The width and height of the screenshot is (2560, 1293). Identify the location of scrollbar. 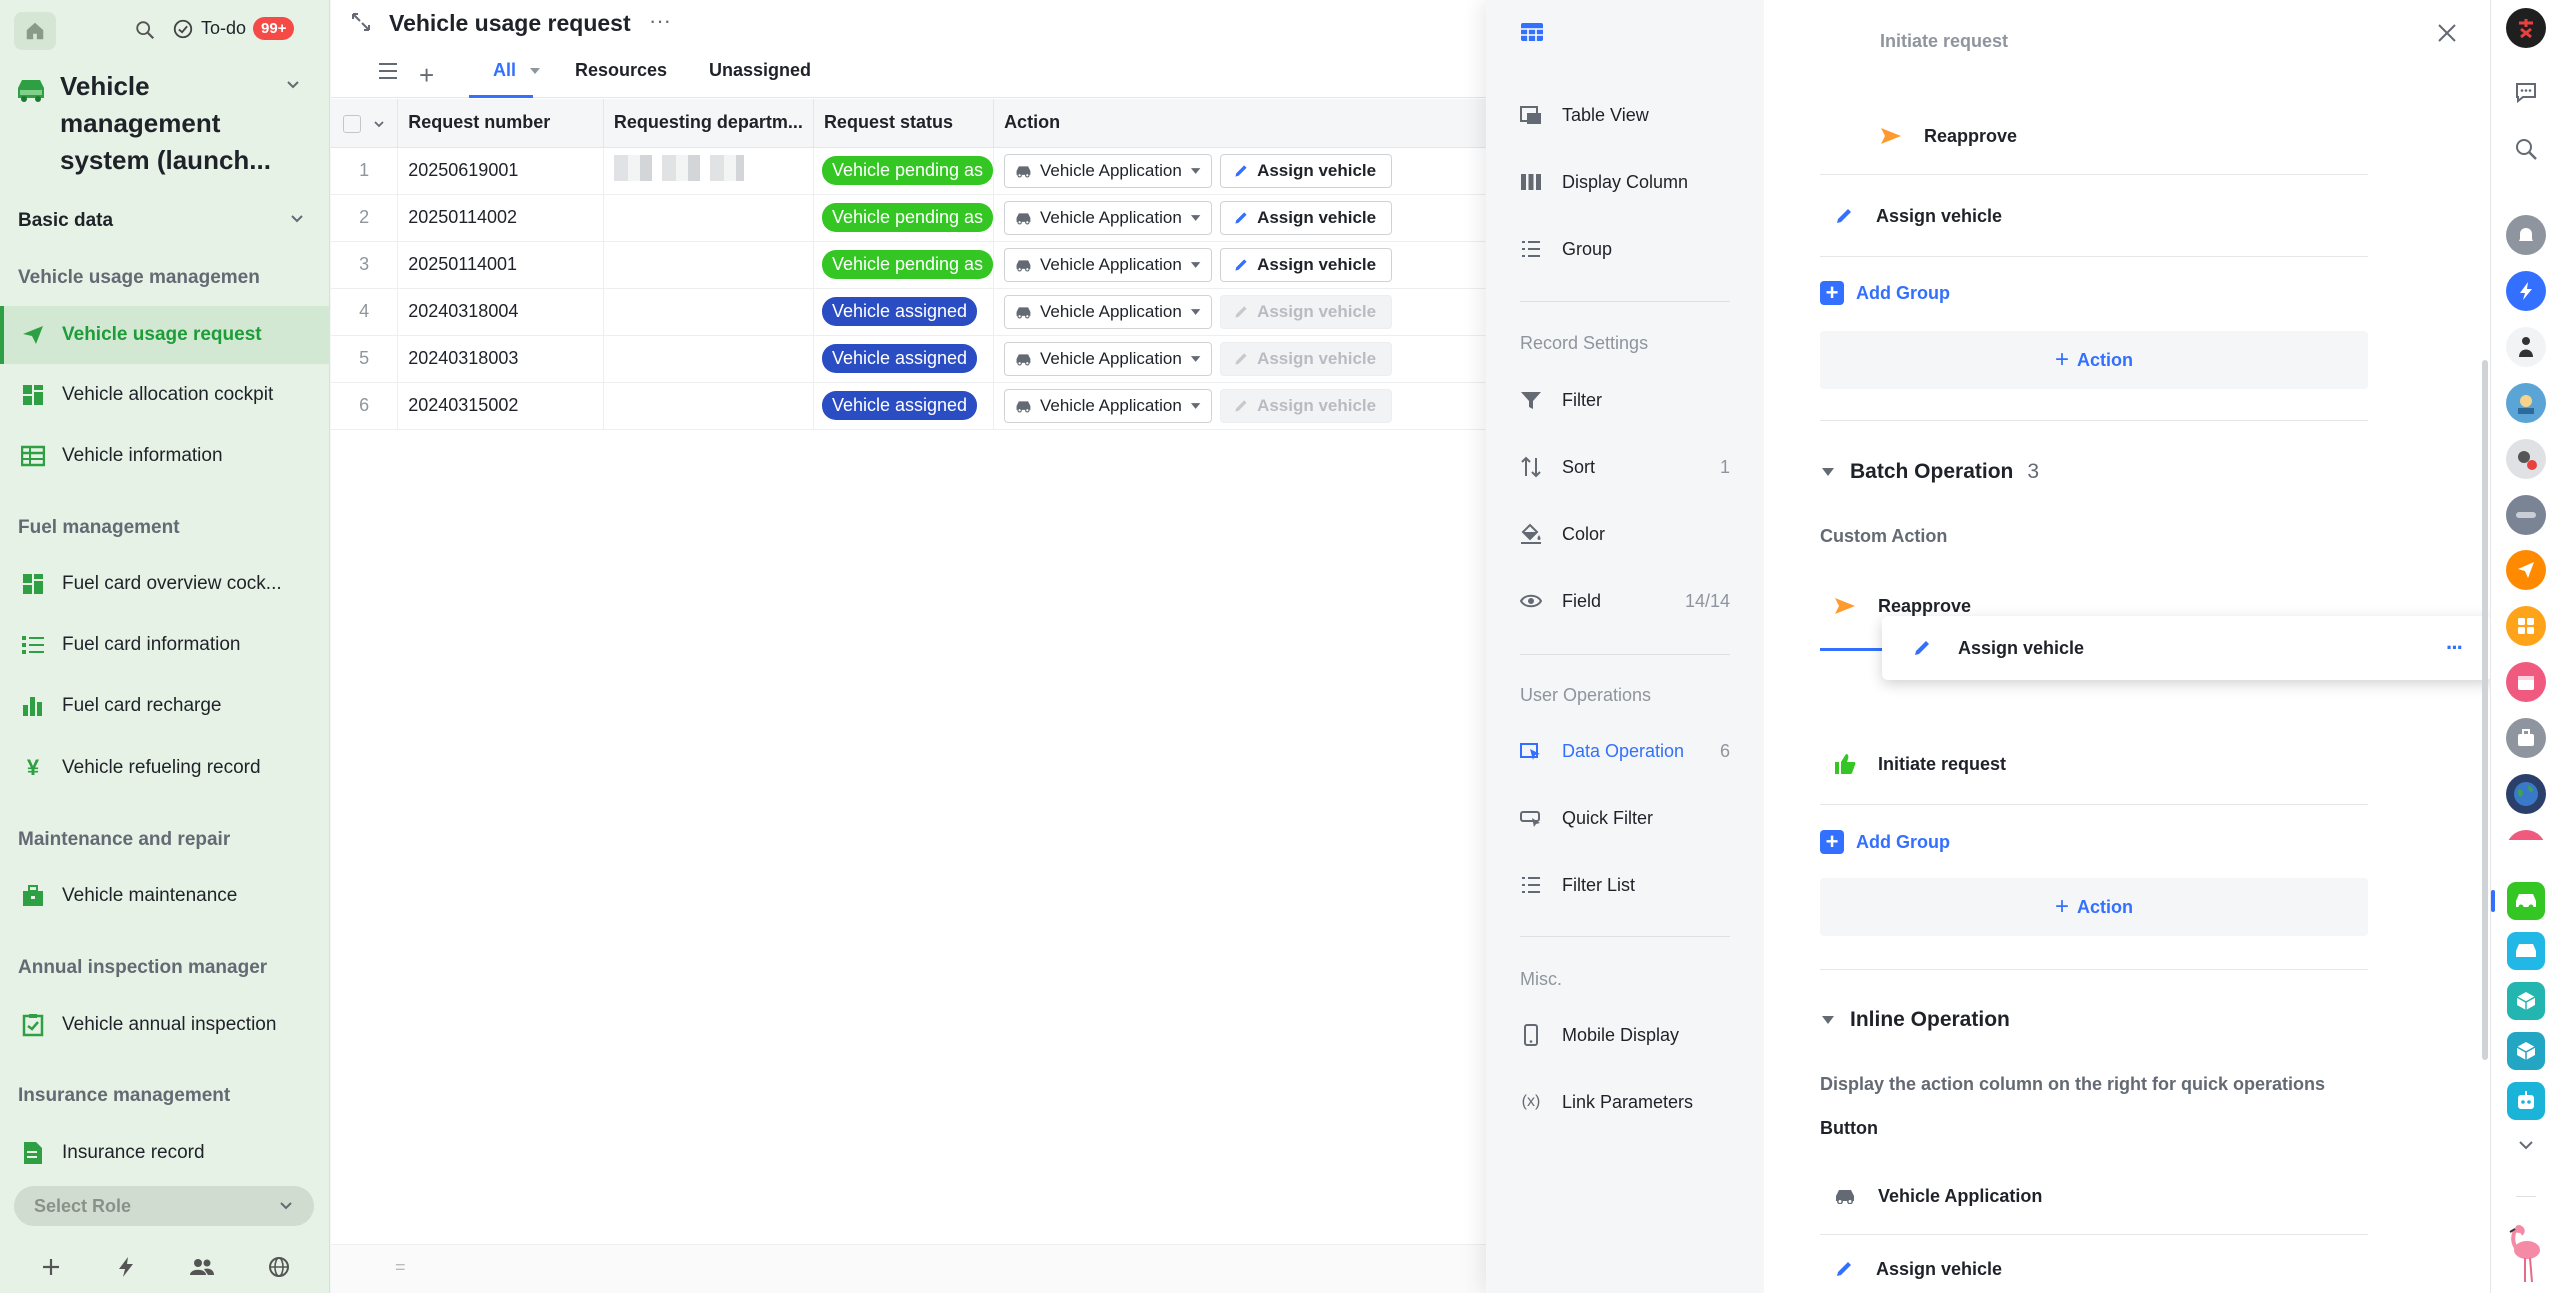
(2485, 710).